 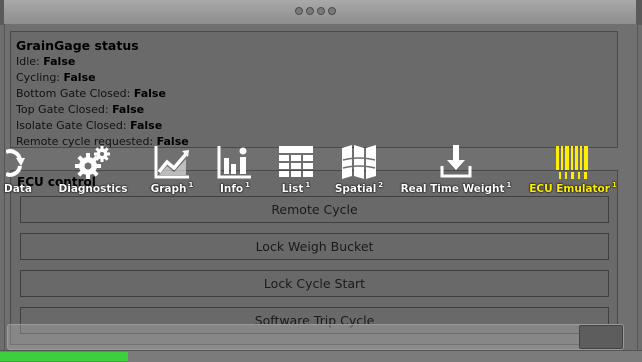 I want to click on toolbar-item-list: List 1, so click(x=296, y=169).